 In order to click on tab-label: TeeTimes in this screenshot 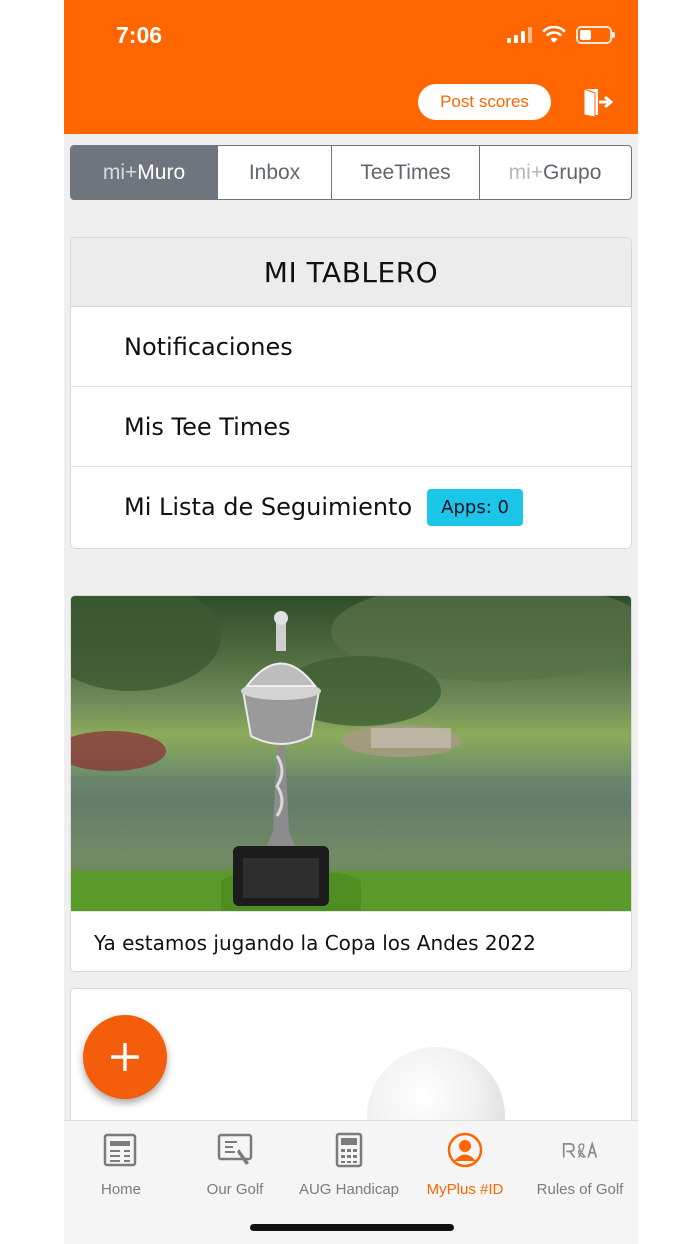, I will do `click(405, 172)`.